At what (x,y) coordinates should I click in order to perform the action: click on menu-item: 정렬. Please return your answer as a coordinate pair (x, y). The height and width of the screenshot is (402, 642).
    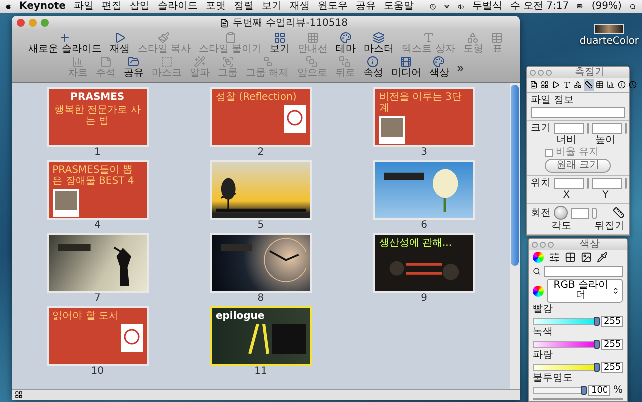
    Looking at the image, I should click on (244, 6).